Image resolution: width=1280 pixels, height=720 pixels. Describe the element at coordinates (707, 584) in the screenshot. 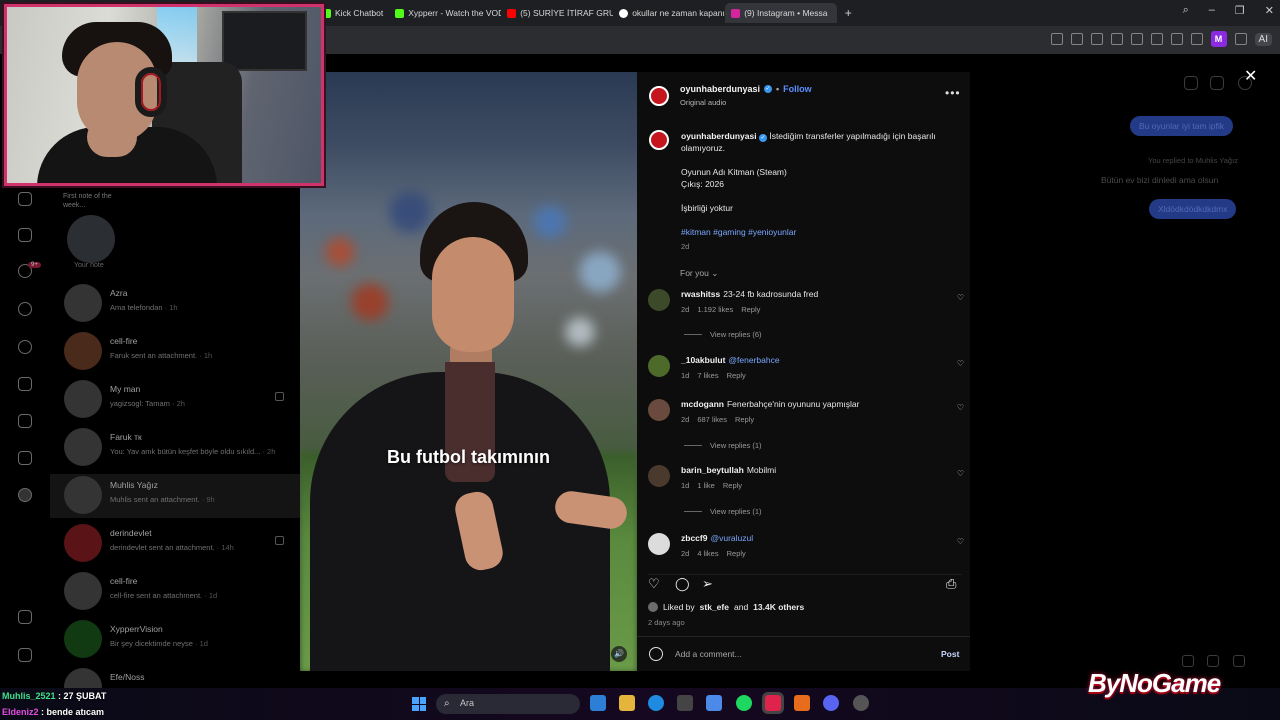

I see `share-icon: ➢` at that location.